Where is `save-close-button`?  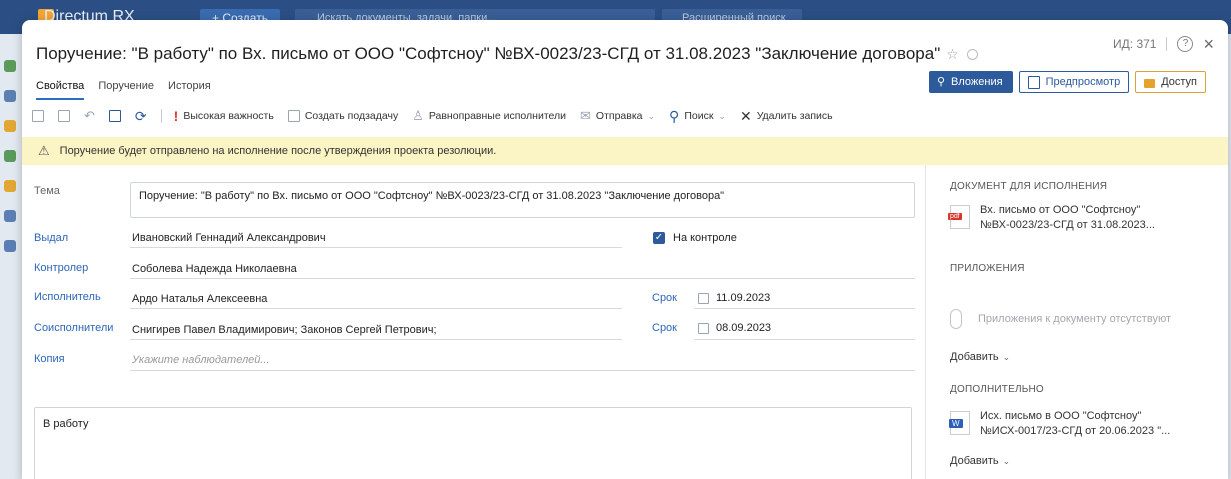
save-close-button is located at coordinates (64, 116).